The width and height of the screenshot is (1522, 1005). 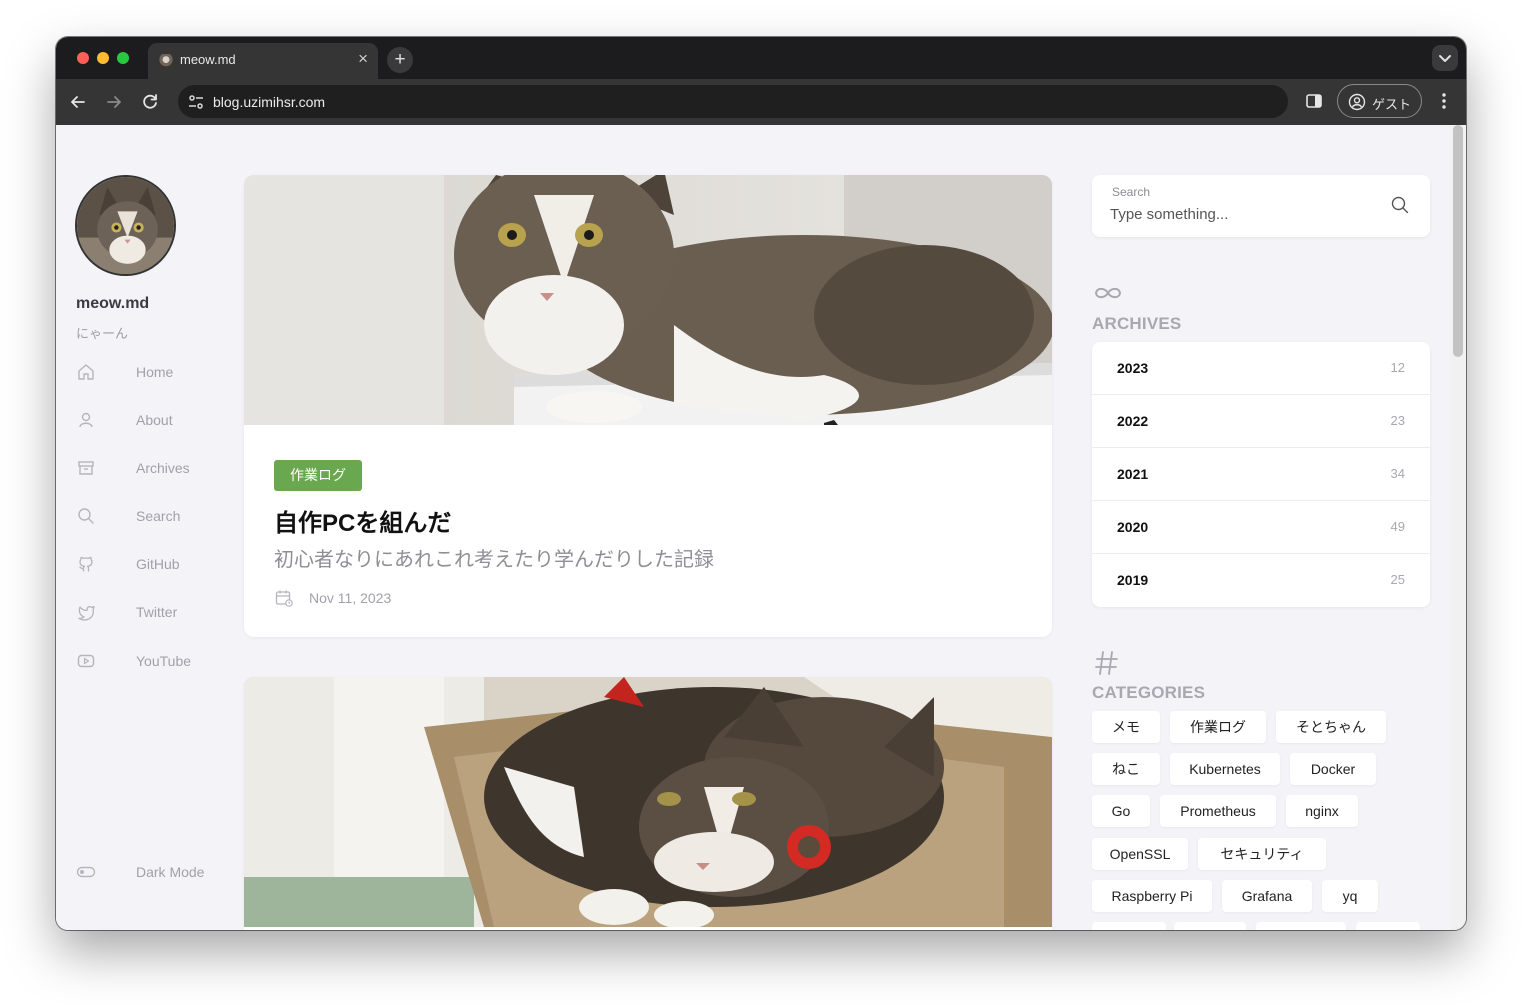 I want to click on category-chip: yq, so click(x=1350, y=896).